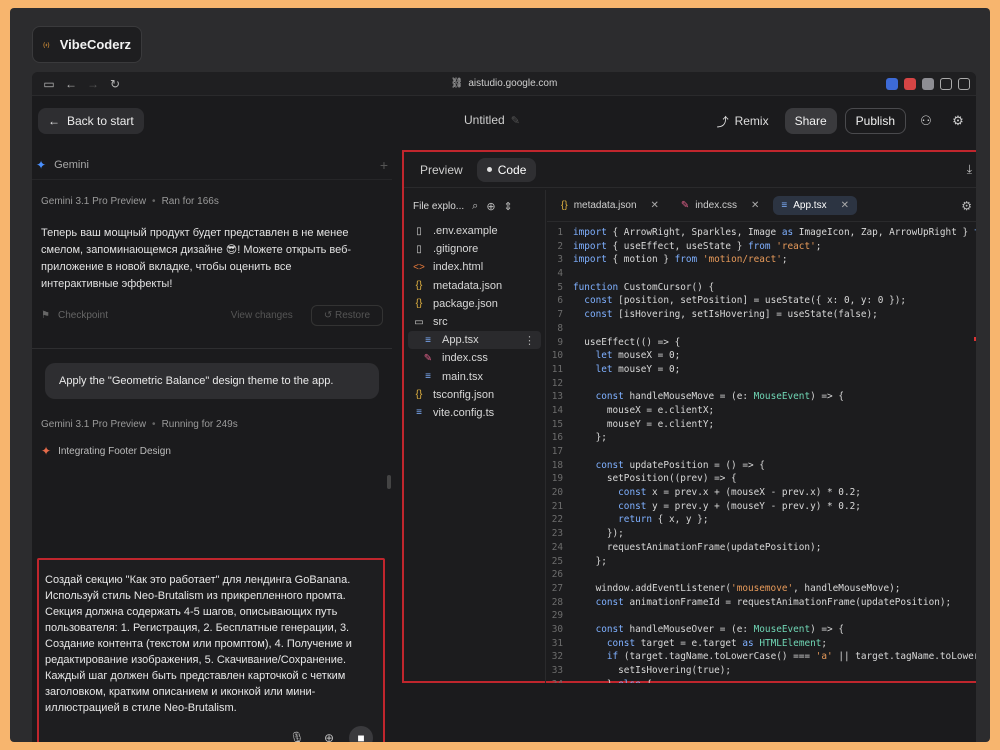  I want to click on code-line: 12, so click(761, 384).